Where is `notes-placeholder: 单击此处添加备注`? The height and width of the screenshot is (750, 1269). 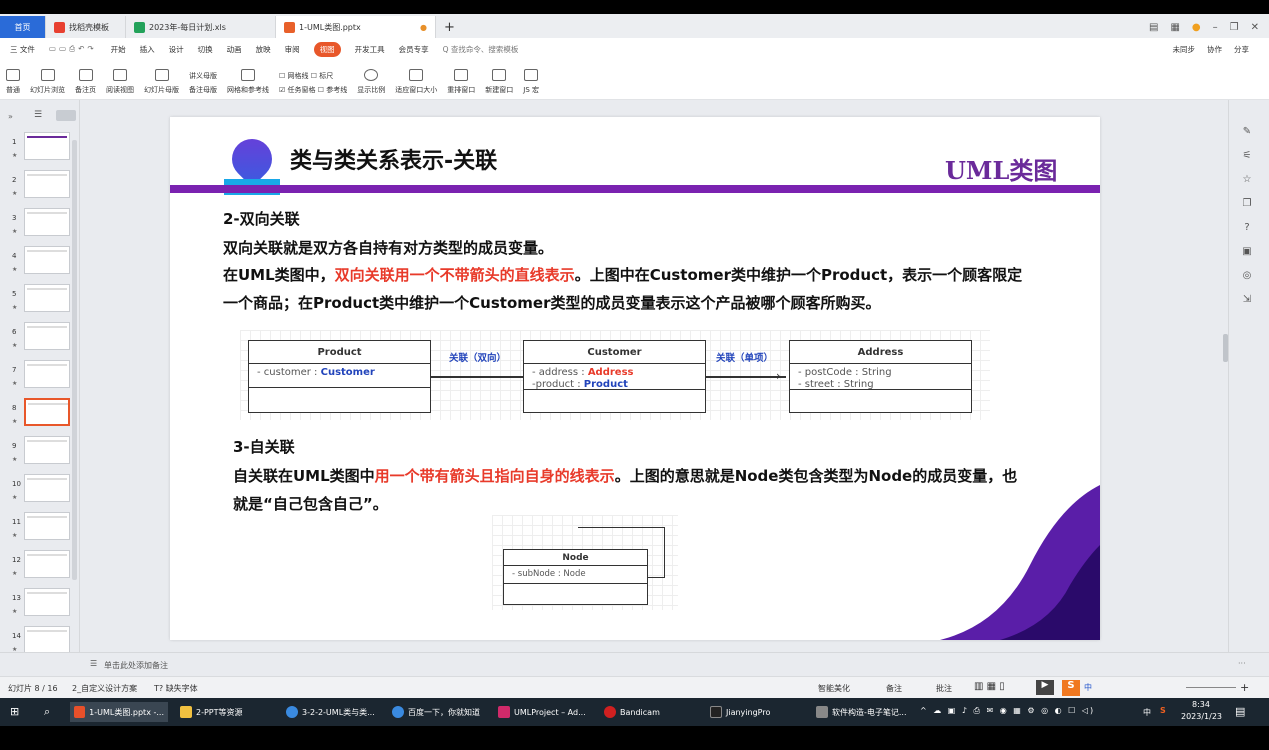
notes-placeholder: 单击此处添加备注 is located at coordinates (136, 665).